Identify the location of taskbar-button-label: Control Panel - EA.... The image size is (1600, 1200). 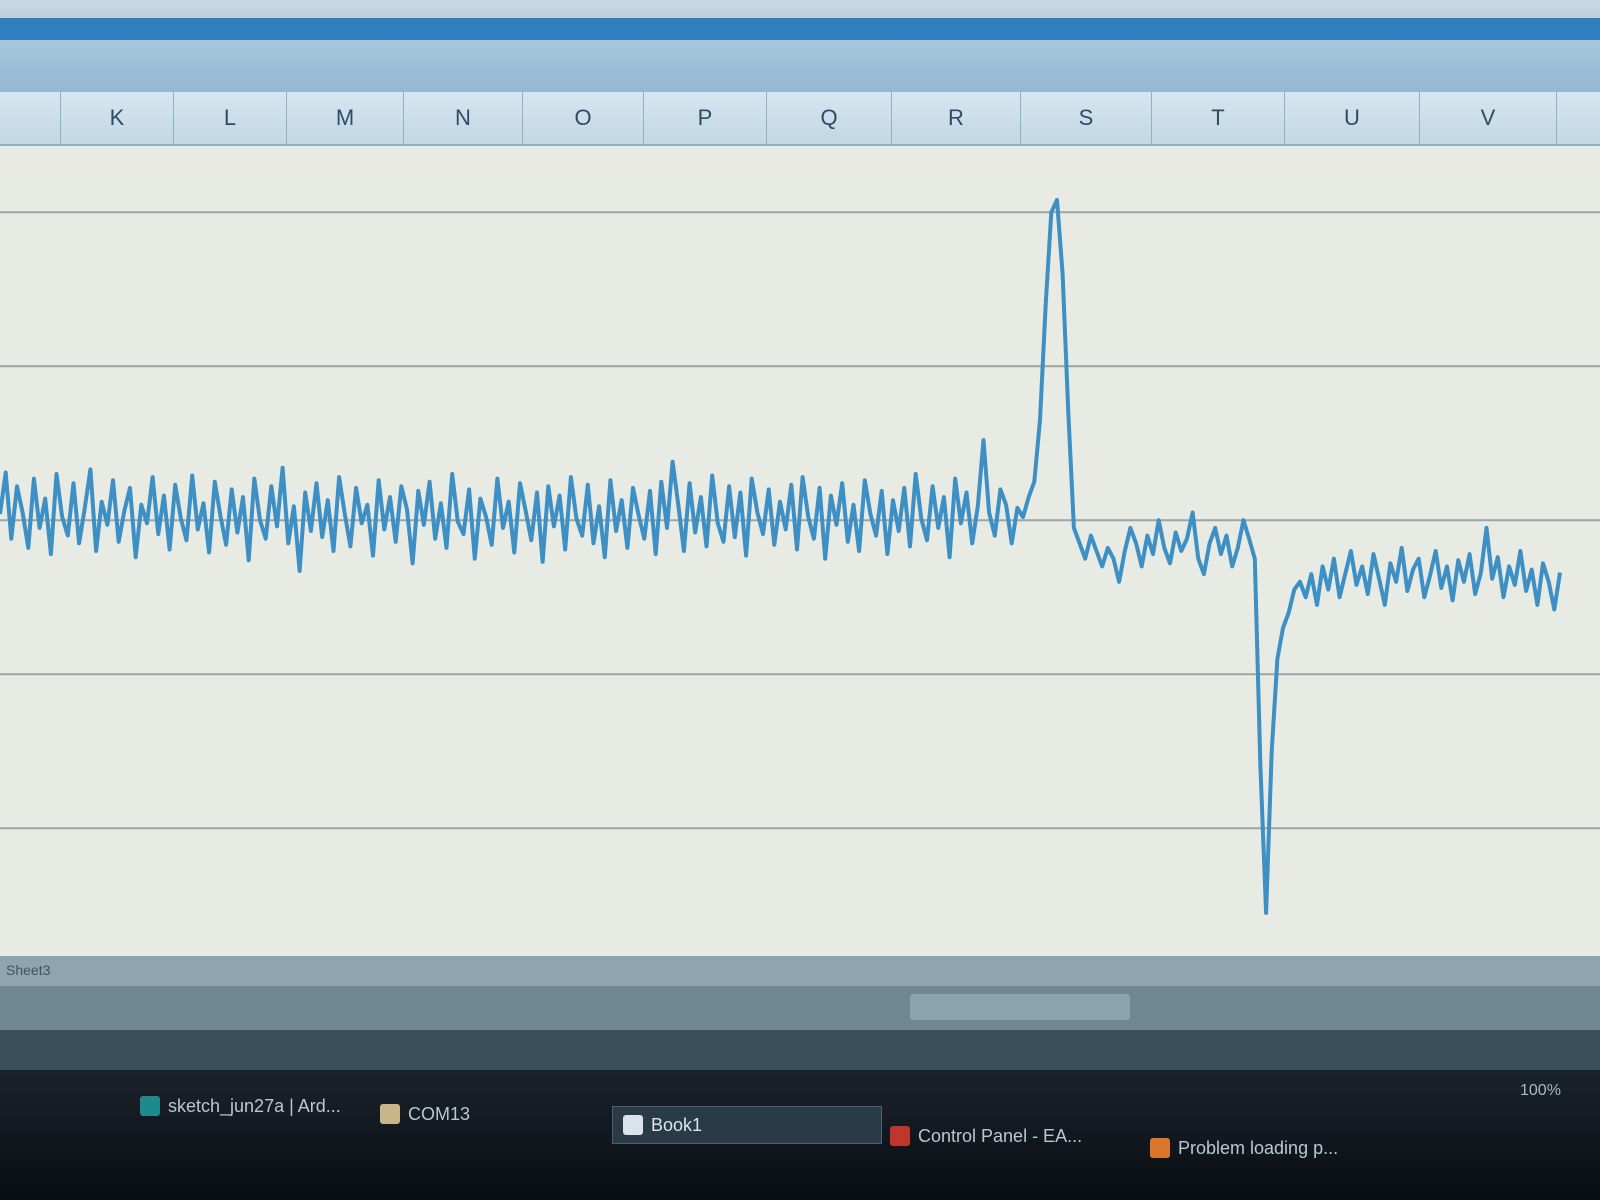
(1000, 1135).